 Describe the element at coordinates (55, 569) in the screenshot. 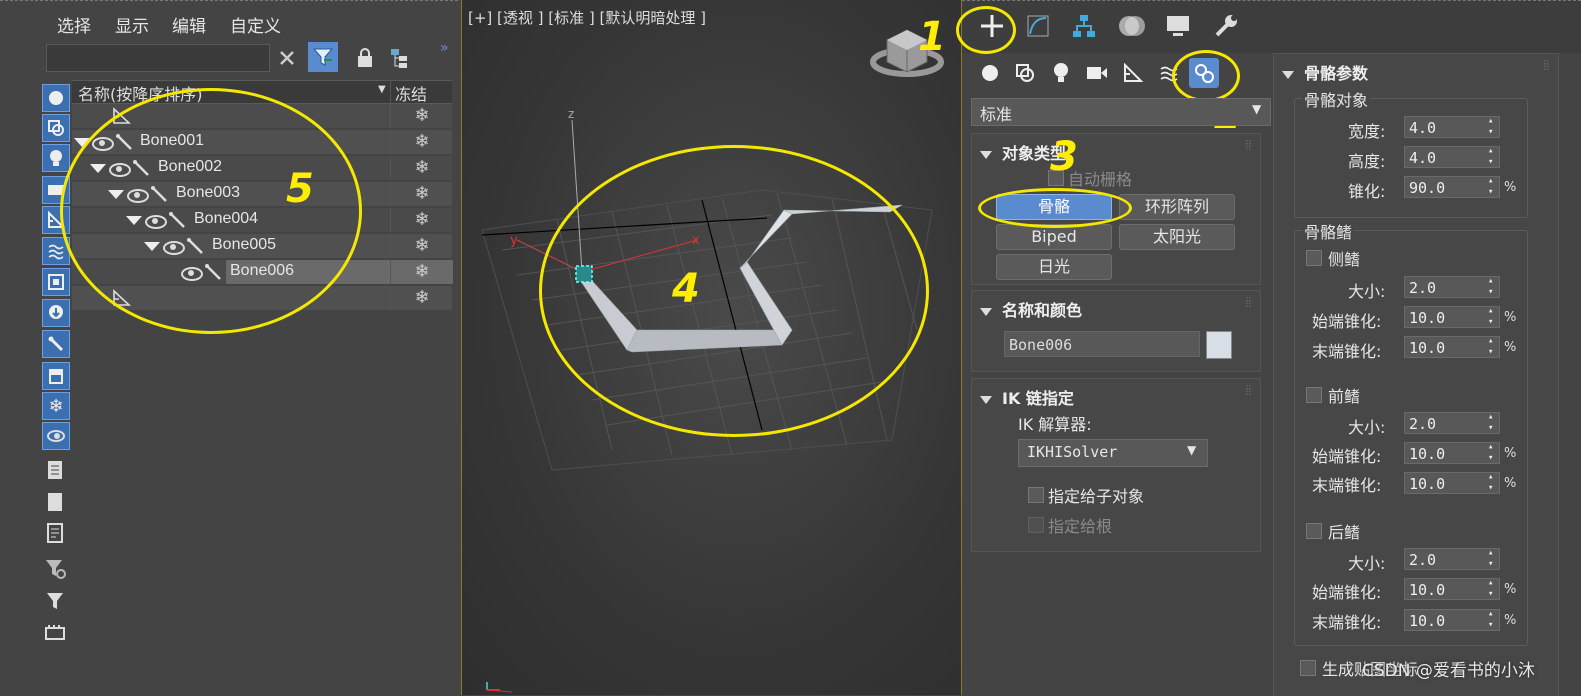

I see `filter-settings-icon` at that location.